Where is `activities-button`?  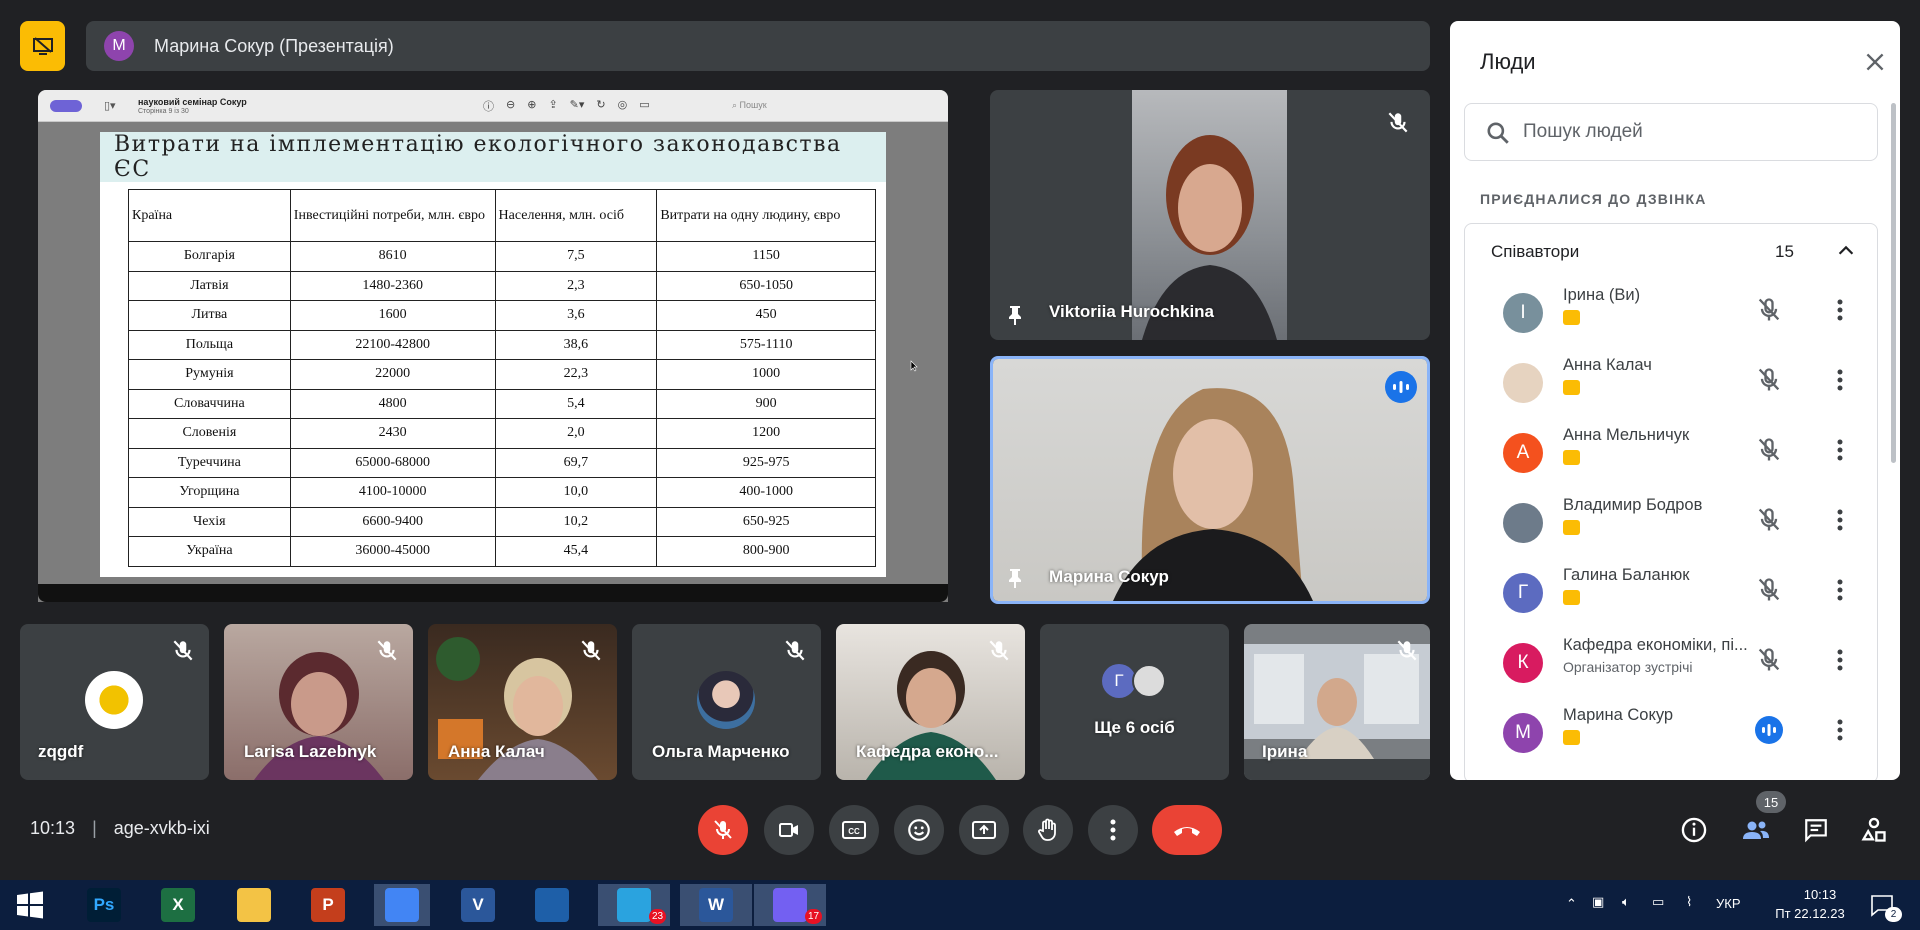 activities-button is located at coordinates (1874, 830).